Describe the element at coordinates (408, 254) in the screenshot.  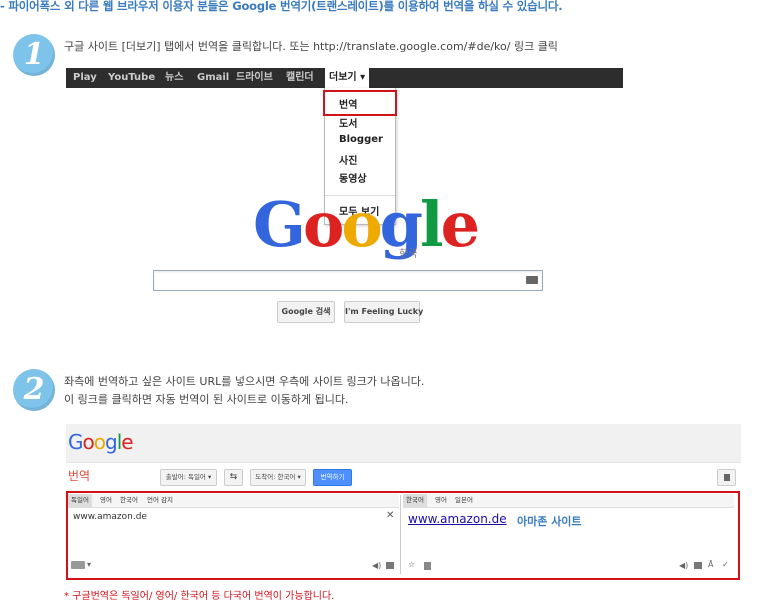
I see `google-region-label: 한국` at that location.